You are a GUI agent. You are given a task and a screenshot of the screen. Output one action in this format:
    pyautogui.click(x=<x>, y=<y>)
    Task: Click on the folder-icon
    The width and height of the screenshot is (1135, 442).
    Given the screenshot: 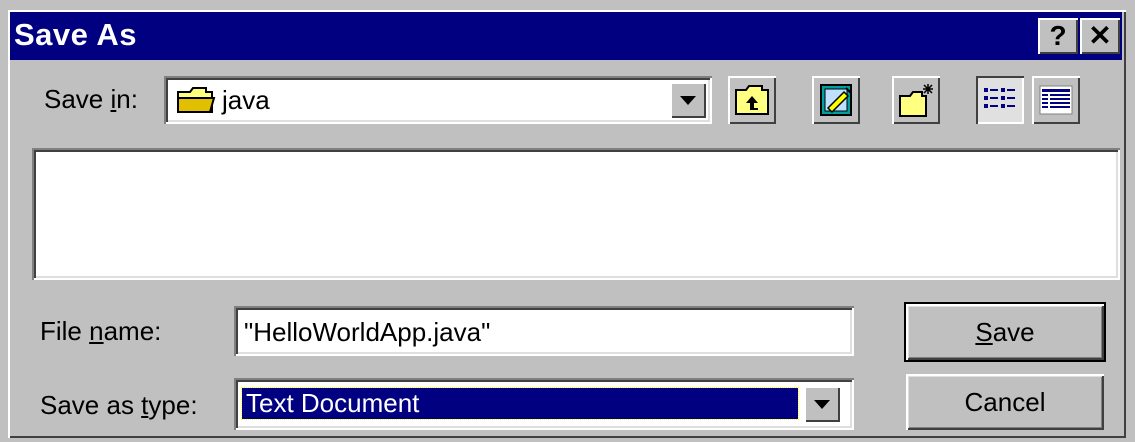 What is the action you would take?
    pyautogui.click(x=196, y=102)
    